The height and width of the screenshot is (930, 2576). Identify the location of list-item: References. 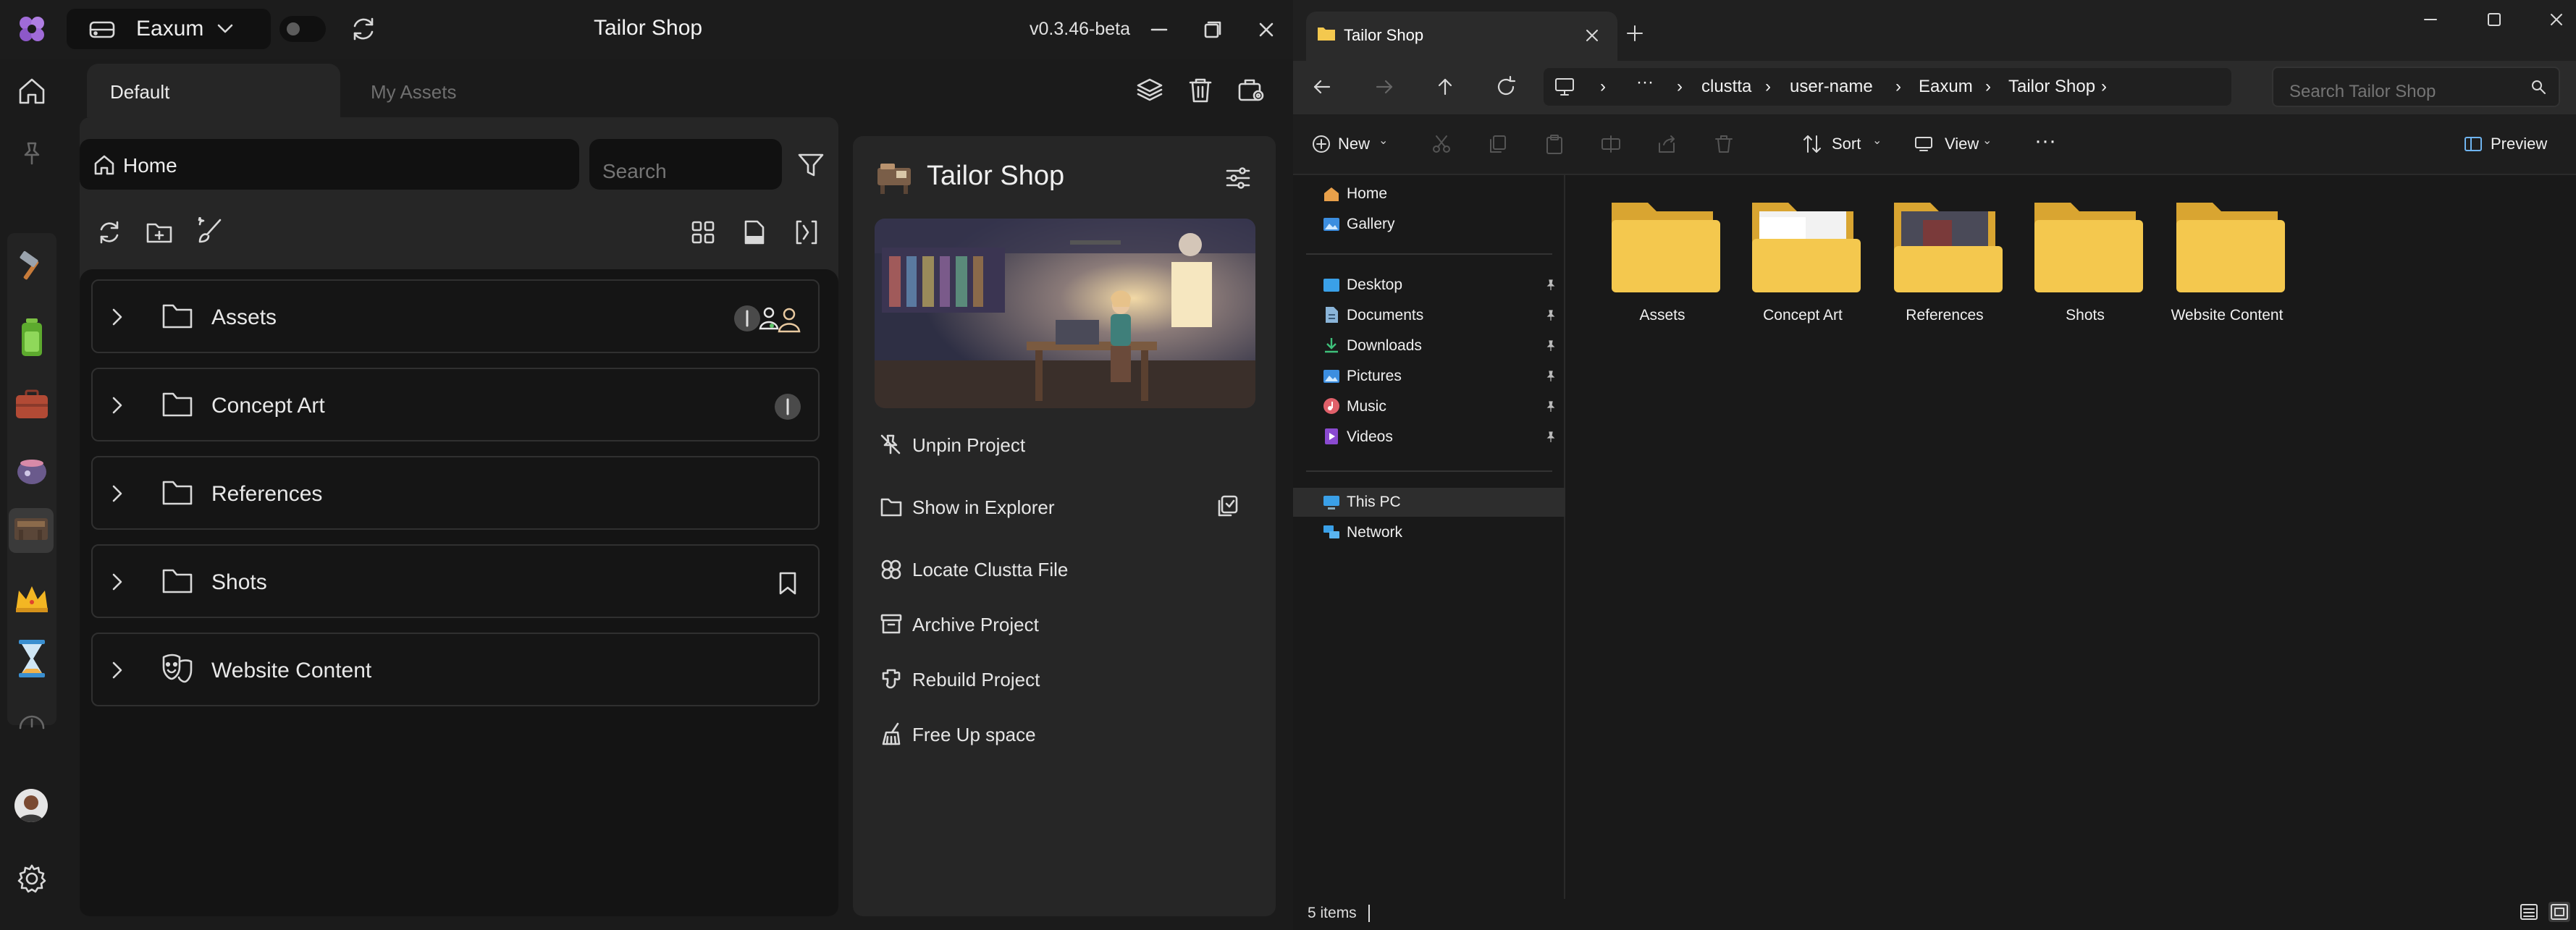
(455, 493).